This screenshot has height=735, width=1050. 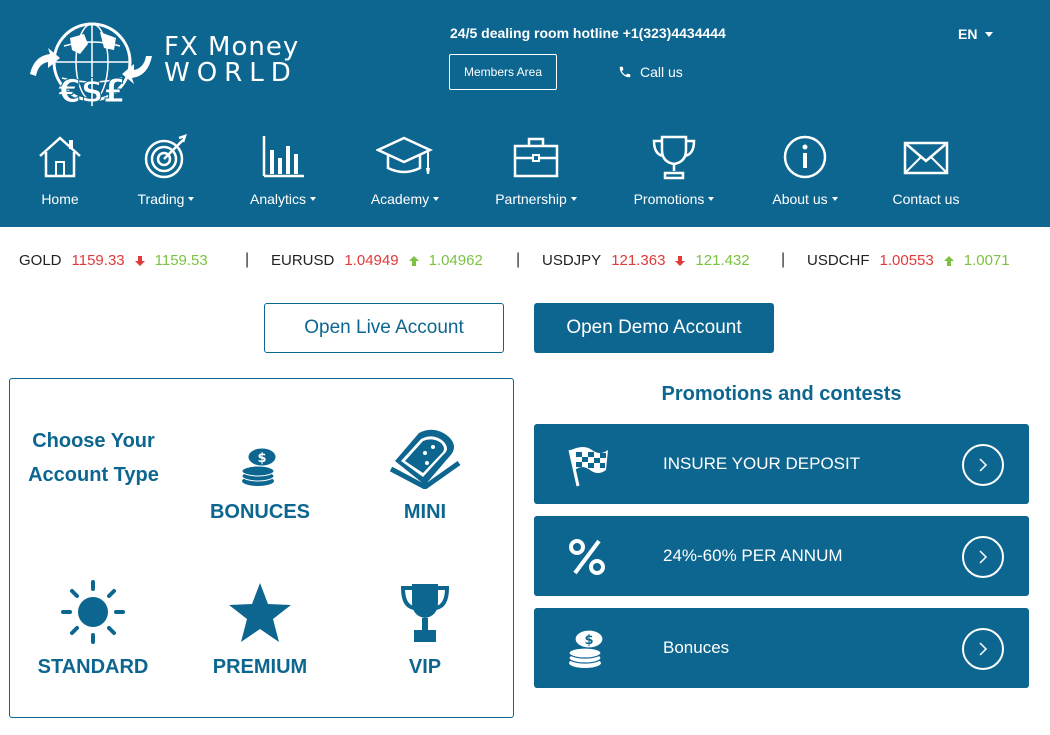 What do you see at coordinates (531, 199) in the screenshot?
I see `nav-label: Partnership` at bounding box center [531, 199].